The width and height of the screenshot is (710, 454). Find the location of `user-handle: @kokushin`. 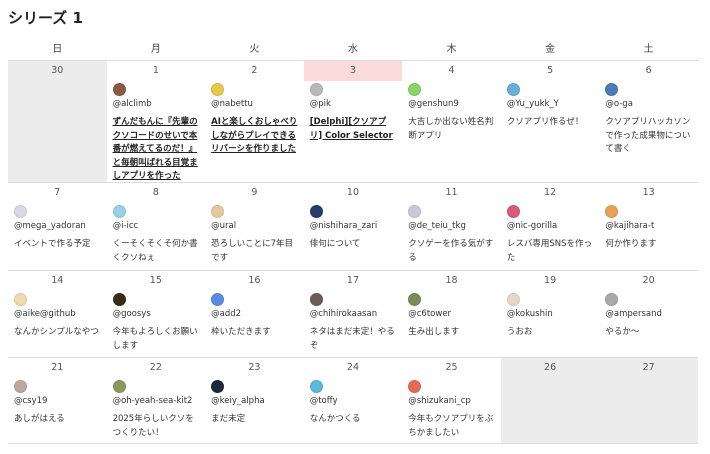

user-handle: @kokushin is located at coordinates (550, 314).